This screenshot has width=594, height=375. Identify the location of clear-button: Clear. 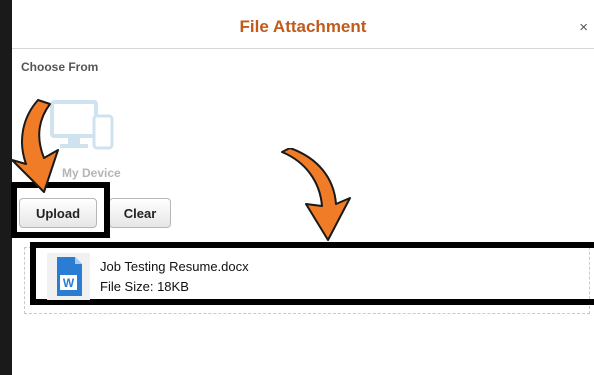
(140, 213).